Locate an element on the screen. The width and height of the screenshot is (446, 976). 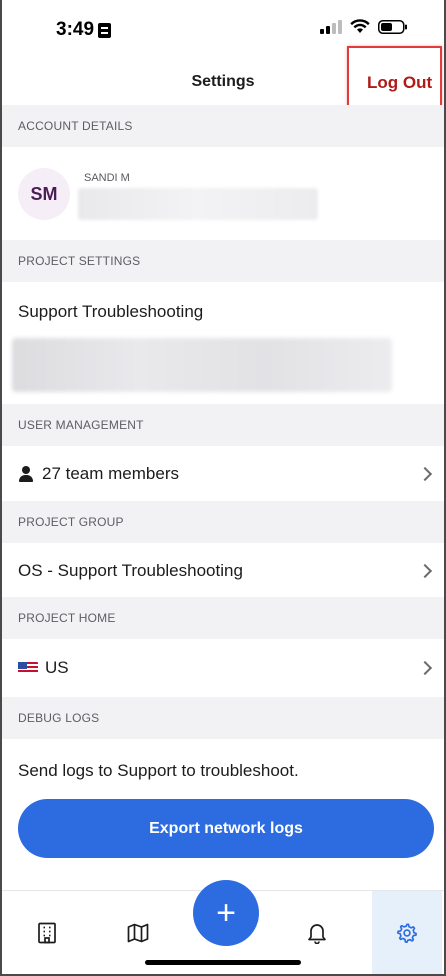
team-members-row: 27 team members is located at coordinates (223, 474).